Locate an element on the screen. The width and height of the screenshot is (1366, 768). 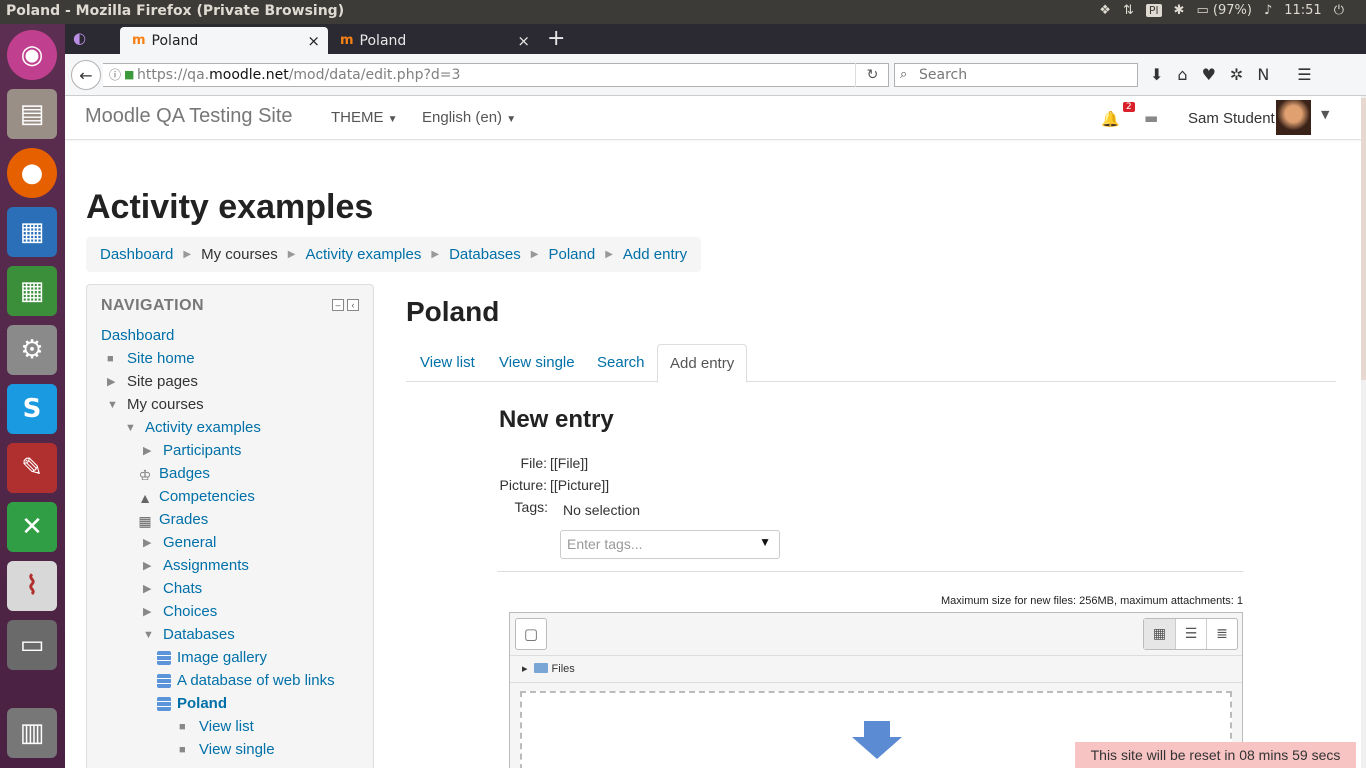
nav-item-participants: ▶ Participants is located at coordinates (192, 450).